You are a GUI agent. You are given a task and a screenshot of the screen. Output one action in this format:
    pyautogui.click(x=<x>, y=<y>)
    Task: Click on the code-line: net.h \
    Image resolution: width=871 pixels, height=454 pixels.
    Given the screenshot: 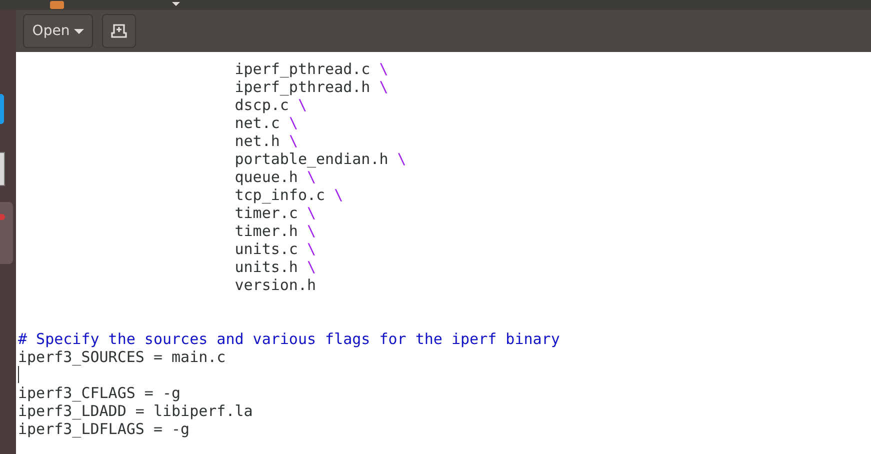 What is the action you would take?
    pyautogui.click(x=266, y=141)
    